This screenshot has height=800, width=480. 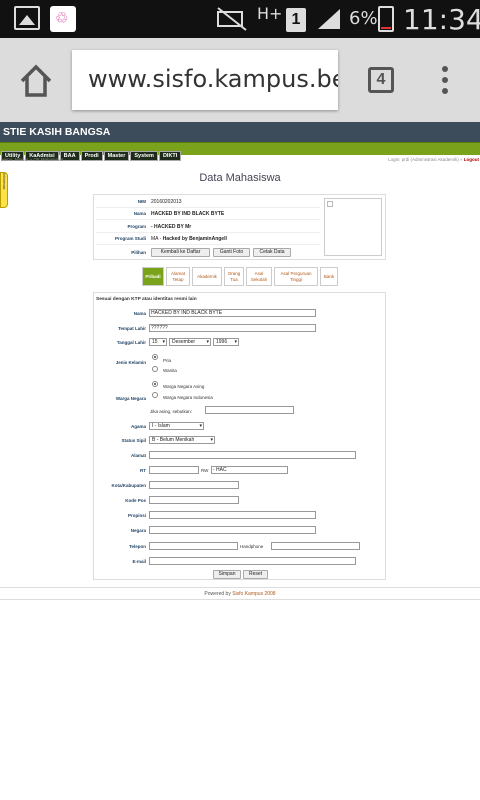 What do you see at coordinates (138, 530) in the screenshot?
I see `negara-label: Negara` at bounding box center [138, 530].